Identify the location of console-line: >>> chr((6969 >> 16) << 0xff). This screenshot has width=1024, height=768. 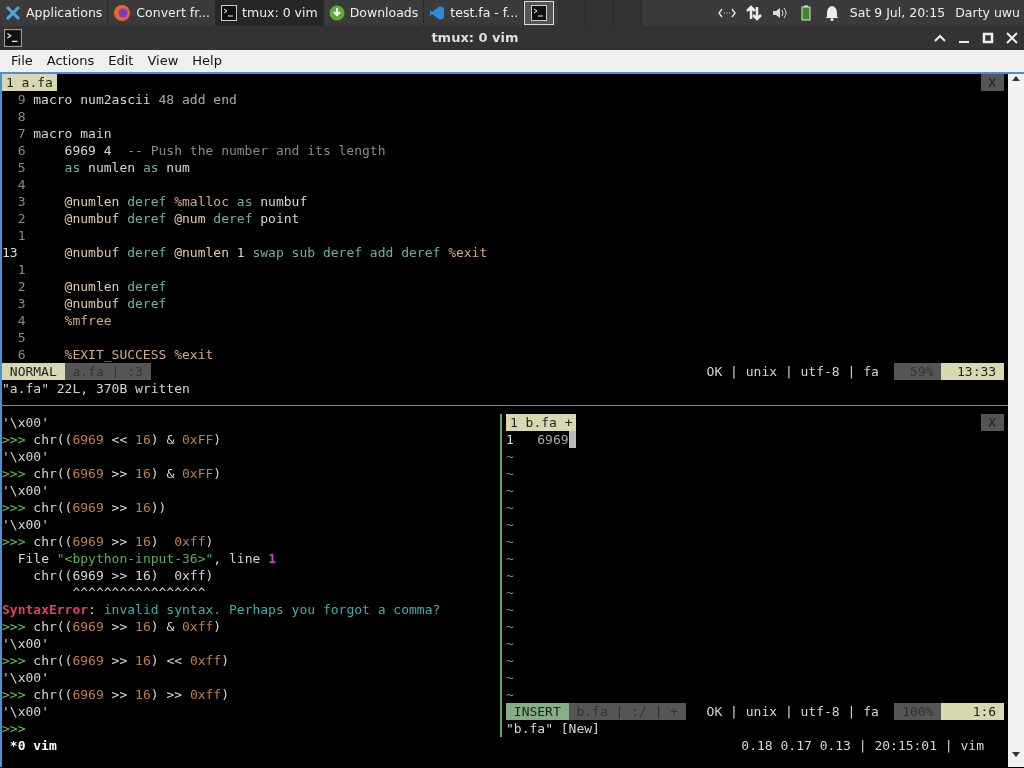
(115, 660).